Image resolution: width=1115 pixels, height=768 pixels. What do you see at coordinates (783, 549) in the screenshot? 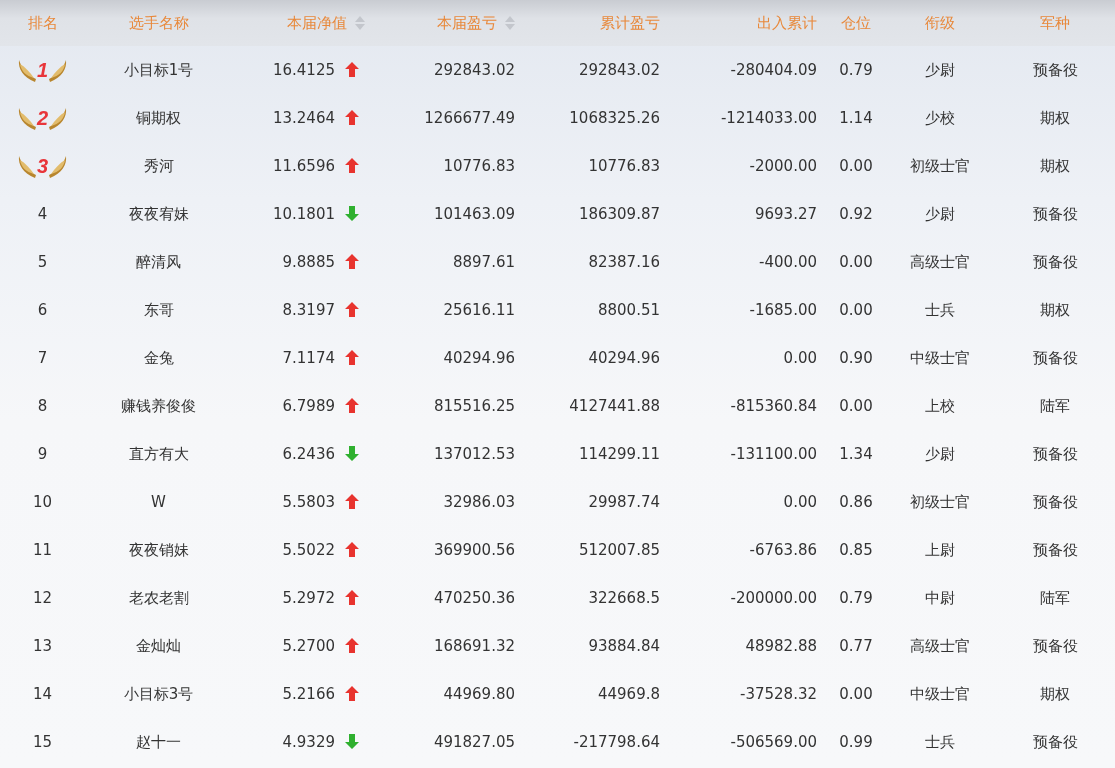
I see `net-flow-value: -6763.86` at bounding box center [783, 549].